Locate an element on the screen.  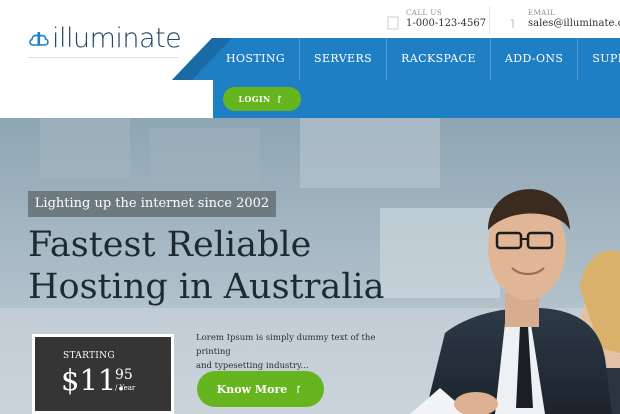
cloud-icon is located at coordinates (39, 39).